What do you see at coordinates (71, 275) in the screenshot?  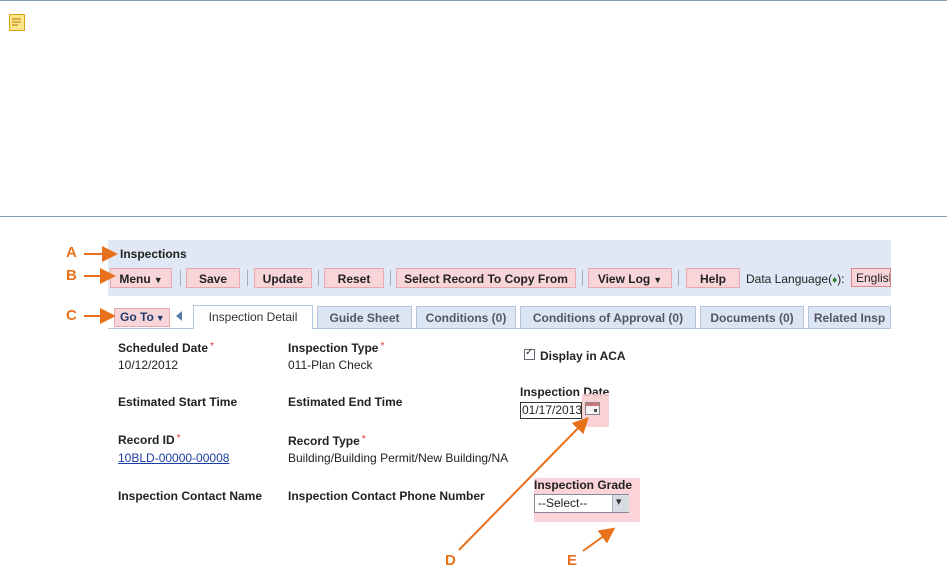 I see `callout-b: B` at bounding box center [71, 275].